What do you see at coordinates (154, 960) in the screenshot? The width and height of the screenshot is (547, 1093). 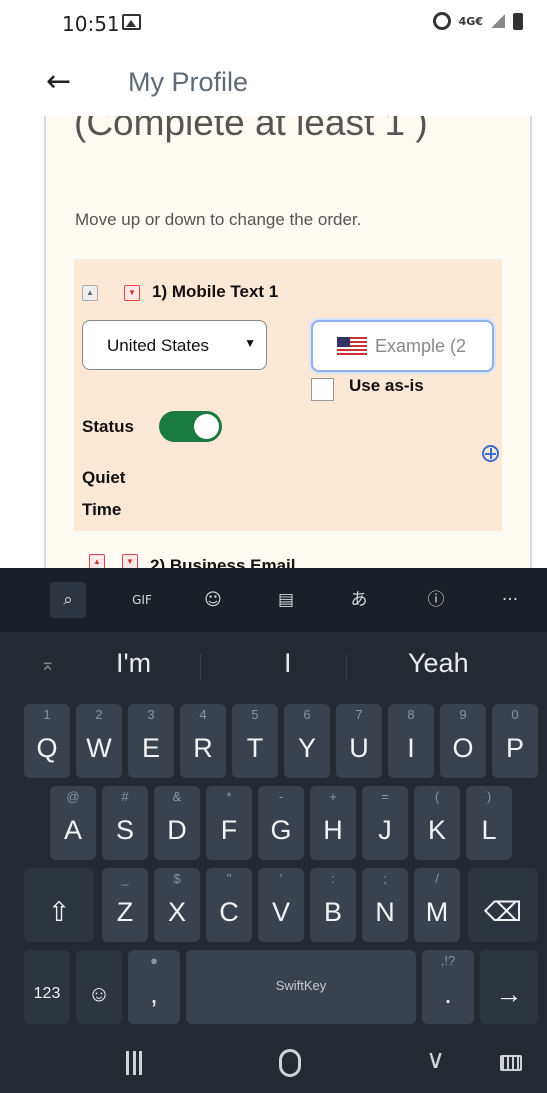 I see `mic-icon: ●` at bounding box center [154, 960].